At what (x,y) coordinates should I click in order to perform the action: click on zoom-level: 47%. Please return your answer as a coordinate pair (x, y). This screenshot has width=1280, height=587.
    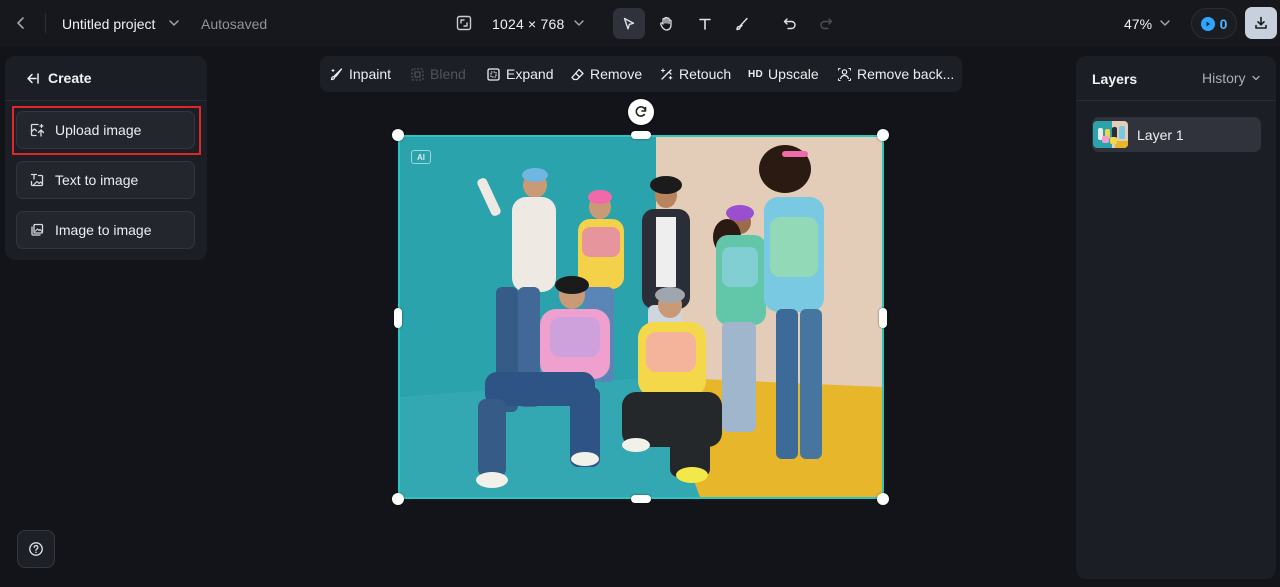
    Looking at the image, I should click on (1138, 23).